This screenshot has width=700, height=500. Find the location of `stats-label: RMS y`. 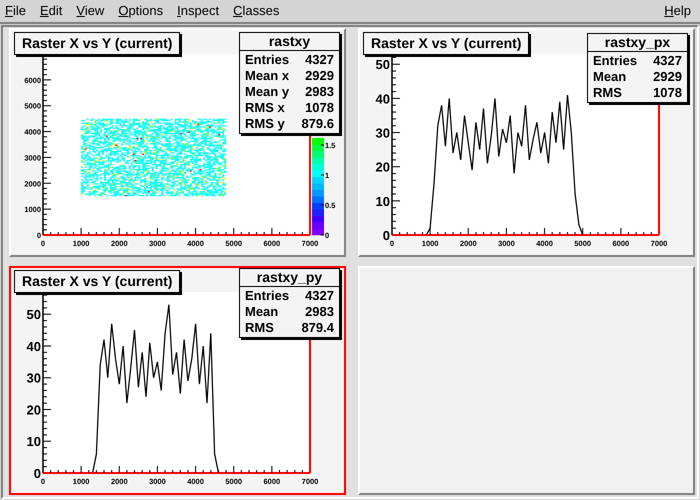

stats-label: RMS y is located at coordinates (265, 124).